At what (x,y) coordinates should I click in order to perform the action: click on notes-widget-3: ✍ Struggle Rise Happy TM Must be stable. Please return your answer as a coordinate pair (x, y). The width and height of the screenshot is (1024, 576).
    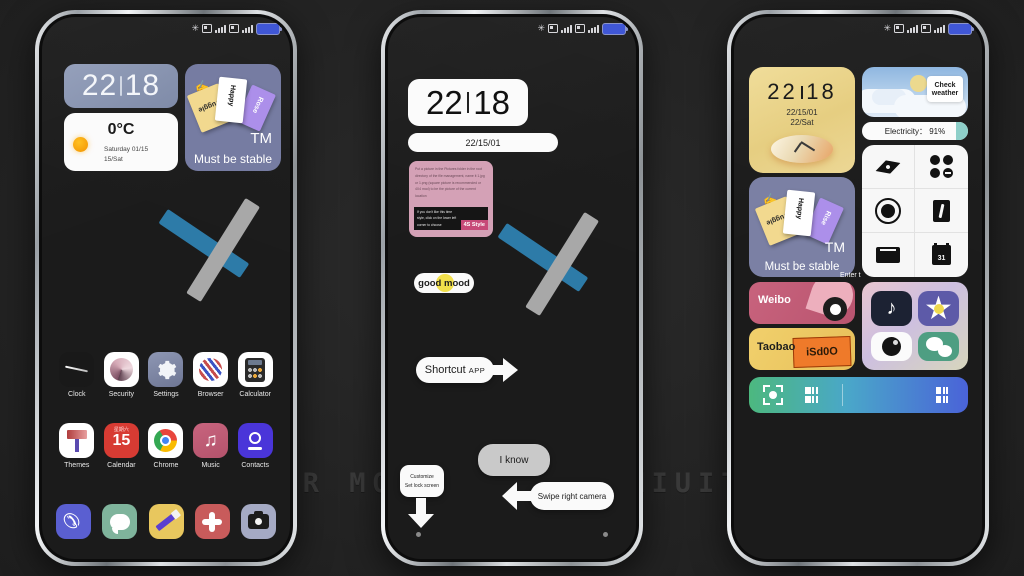
    Looking at the image, I should click on (802, 227).